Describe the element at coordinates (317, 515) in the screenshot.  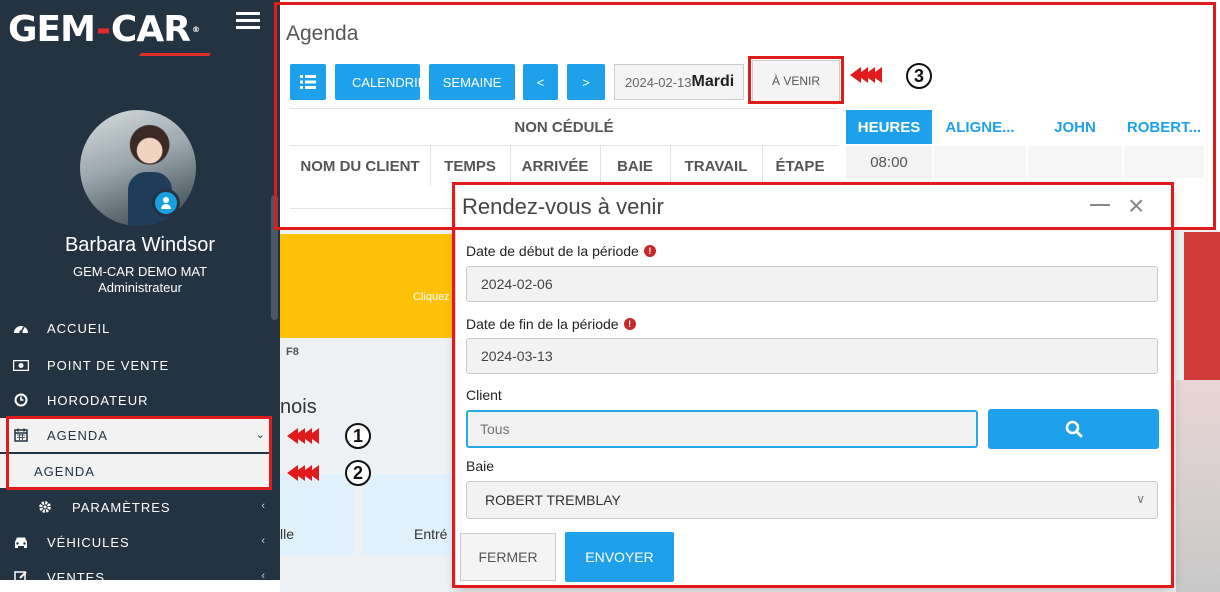
I see `dashboard-card: lle` at that location.